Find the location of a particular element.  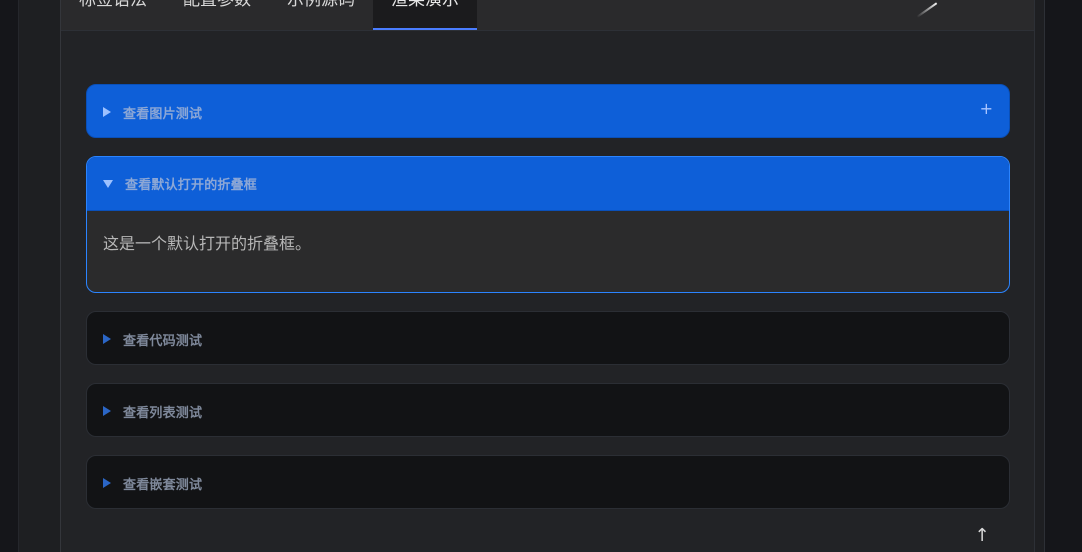

collapse-title: 查看图片测试 is located at coordinates (163, 114).